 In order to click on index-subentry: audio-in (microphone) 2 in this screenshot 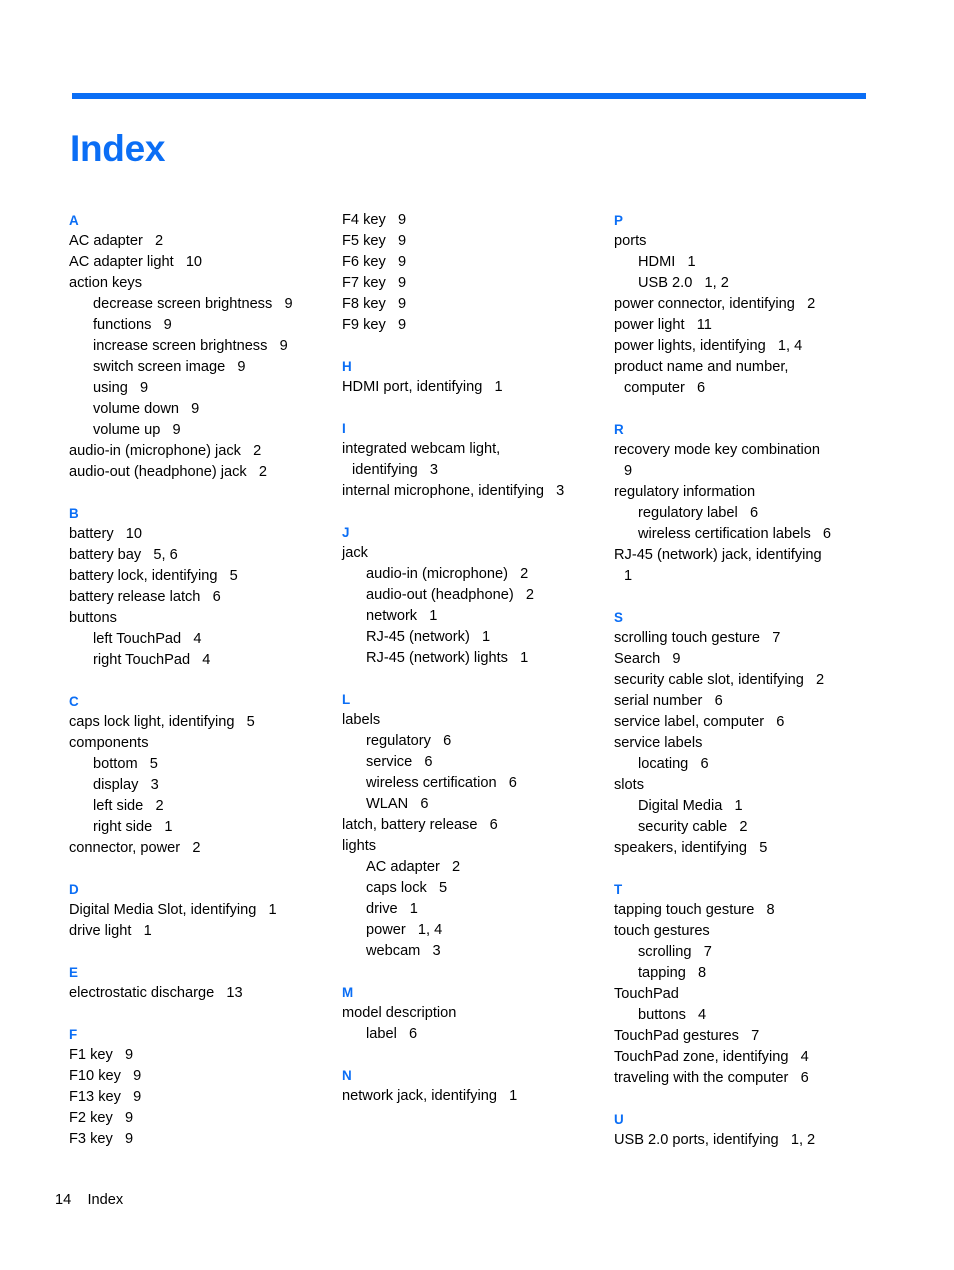, I will do `click(476, 574)`.